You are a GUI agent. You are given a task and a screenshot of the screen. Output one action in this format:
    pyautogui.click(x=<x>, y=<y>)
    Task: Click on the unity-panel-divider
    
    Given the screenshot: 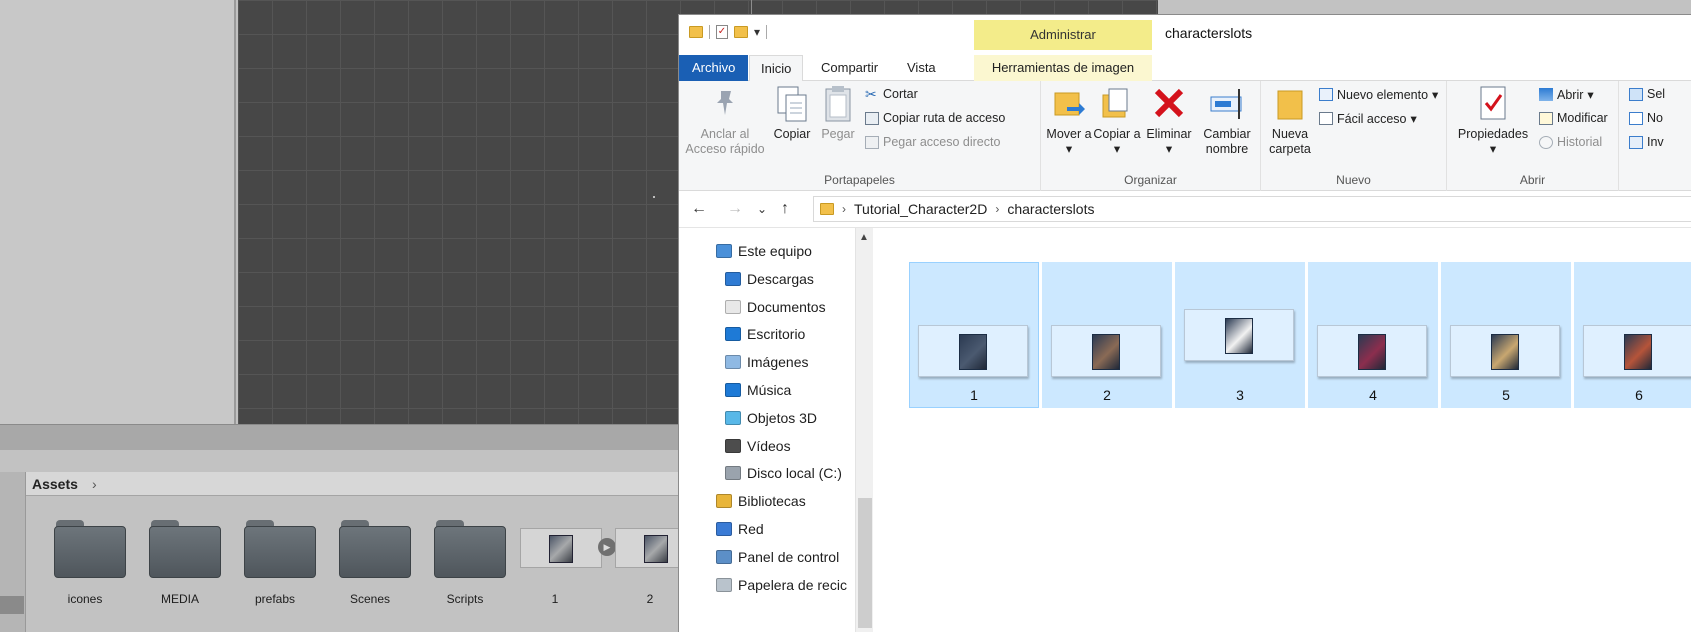 What is the action you would take?
    pyautogui.click(x=345, y=437)
    